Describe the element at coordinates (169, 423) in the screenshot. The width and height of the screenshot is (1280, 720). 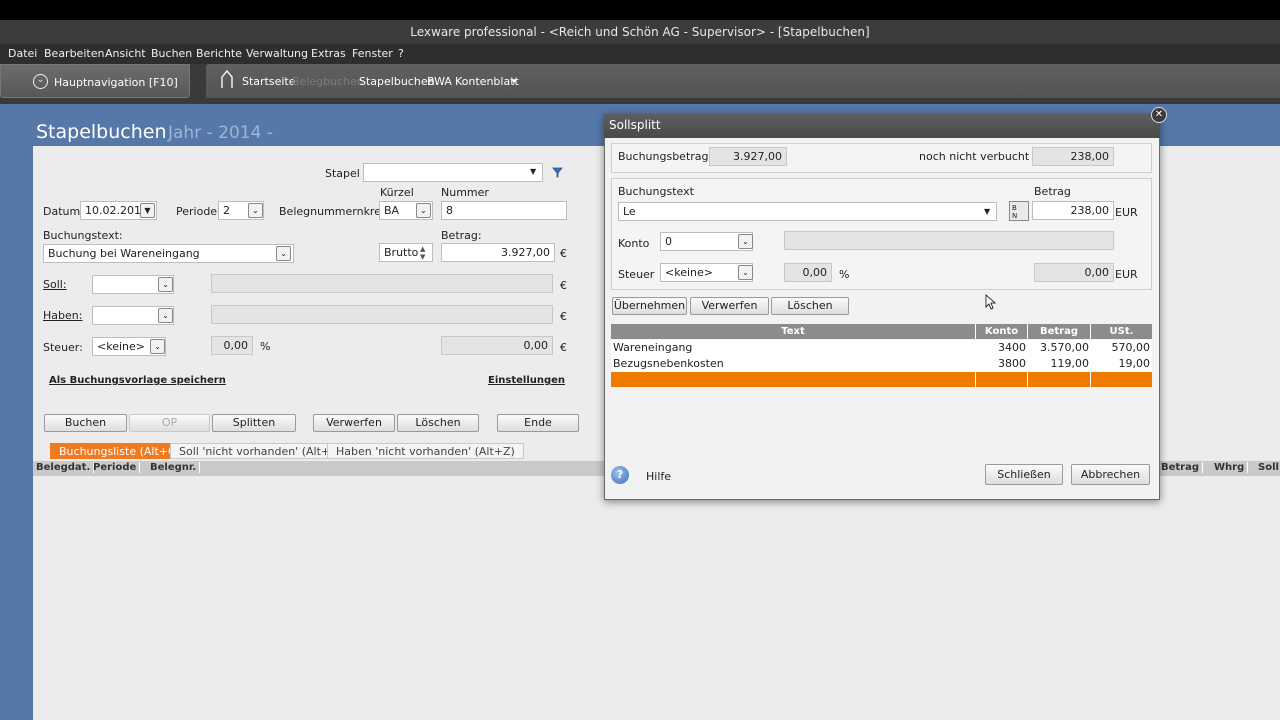
I see `op-button: OP` at that location.